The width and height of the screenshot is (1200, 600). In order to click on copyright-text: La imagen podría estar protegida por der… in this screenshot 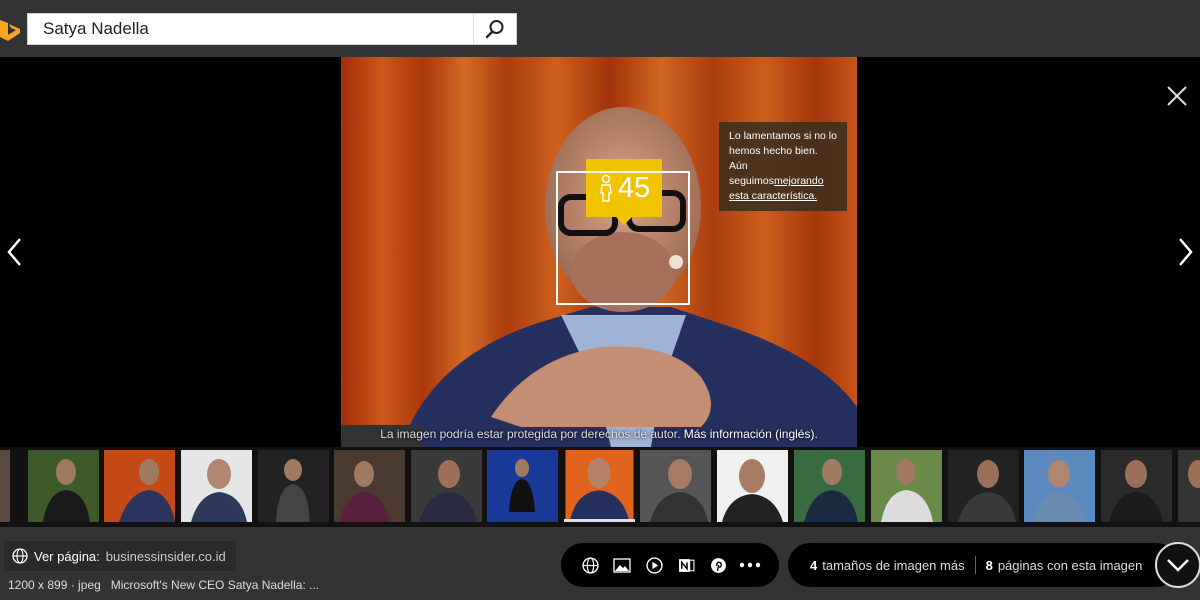, I will do `click(530, 434)`.